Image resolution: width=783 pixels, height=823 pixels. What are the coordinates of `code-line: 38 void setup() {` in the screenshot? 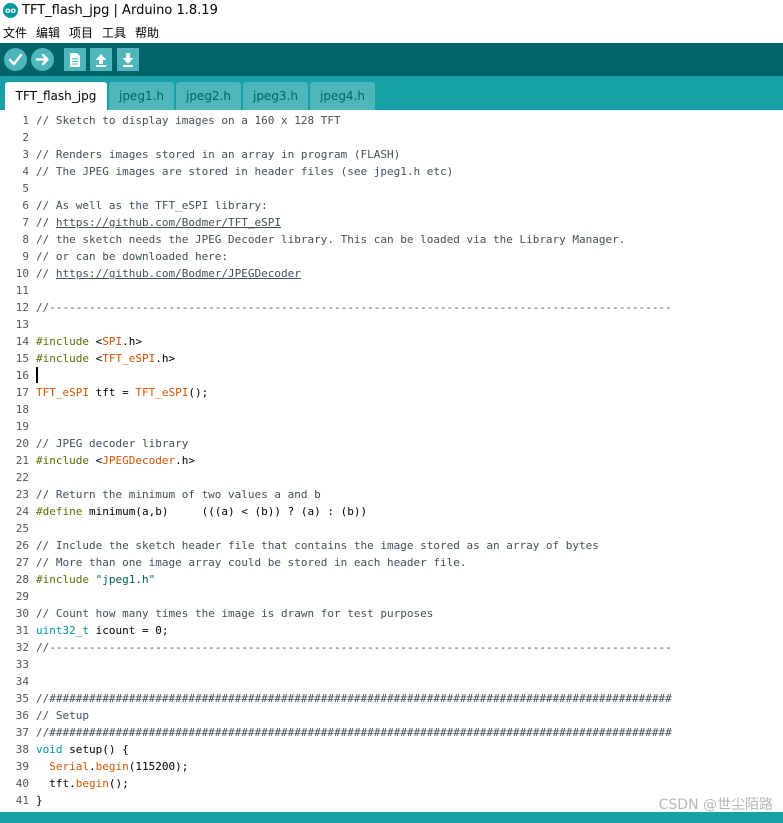 It's located at (391, 749).